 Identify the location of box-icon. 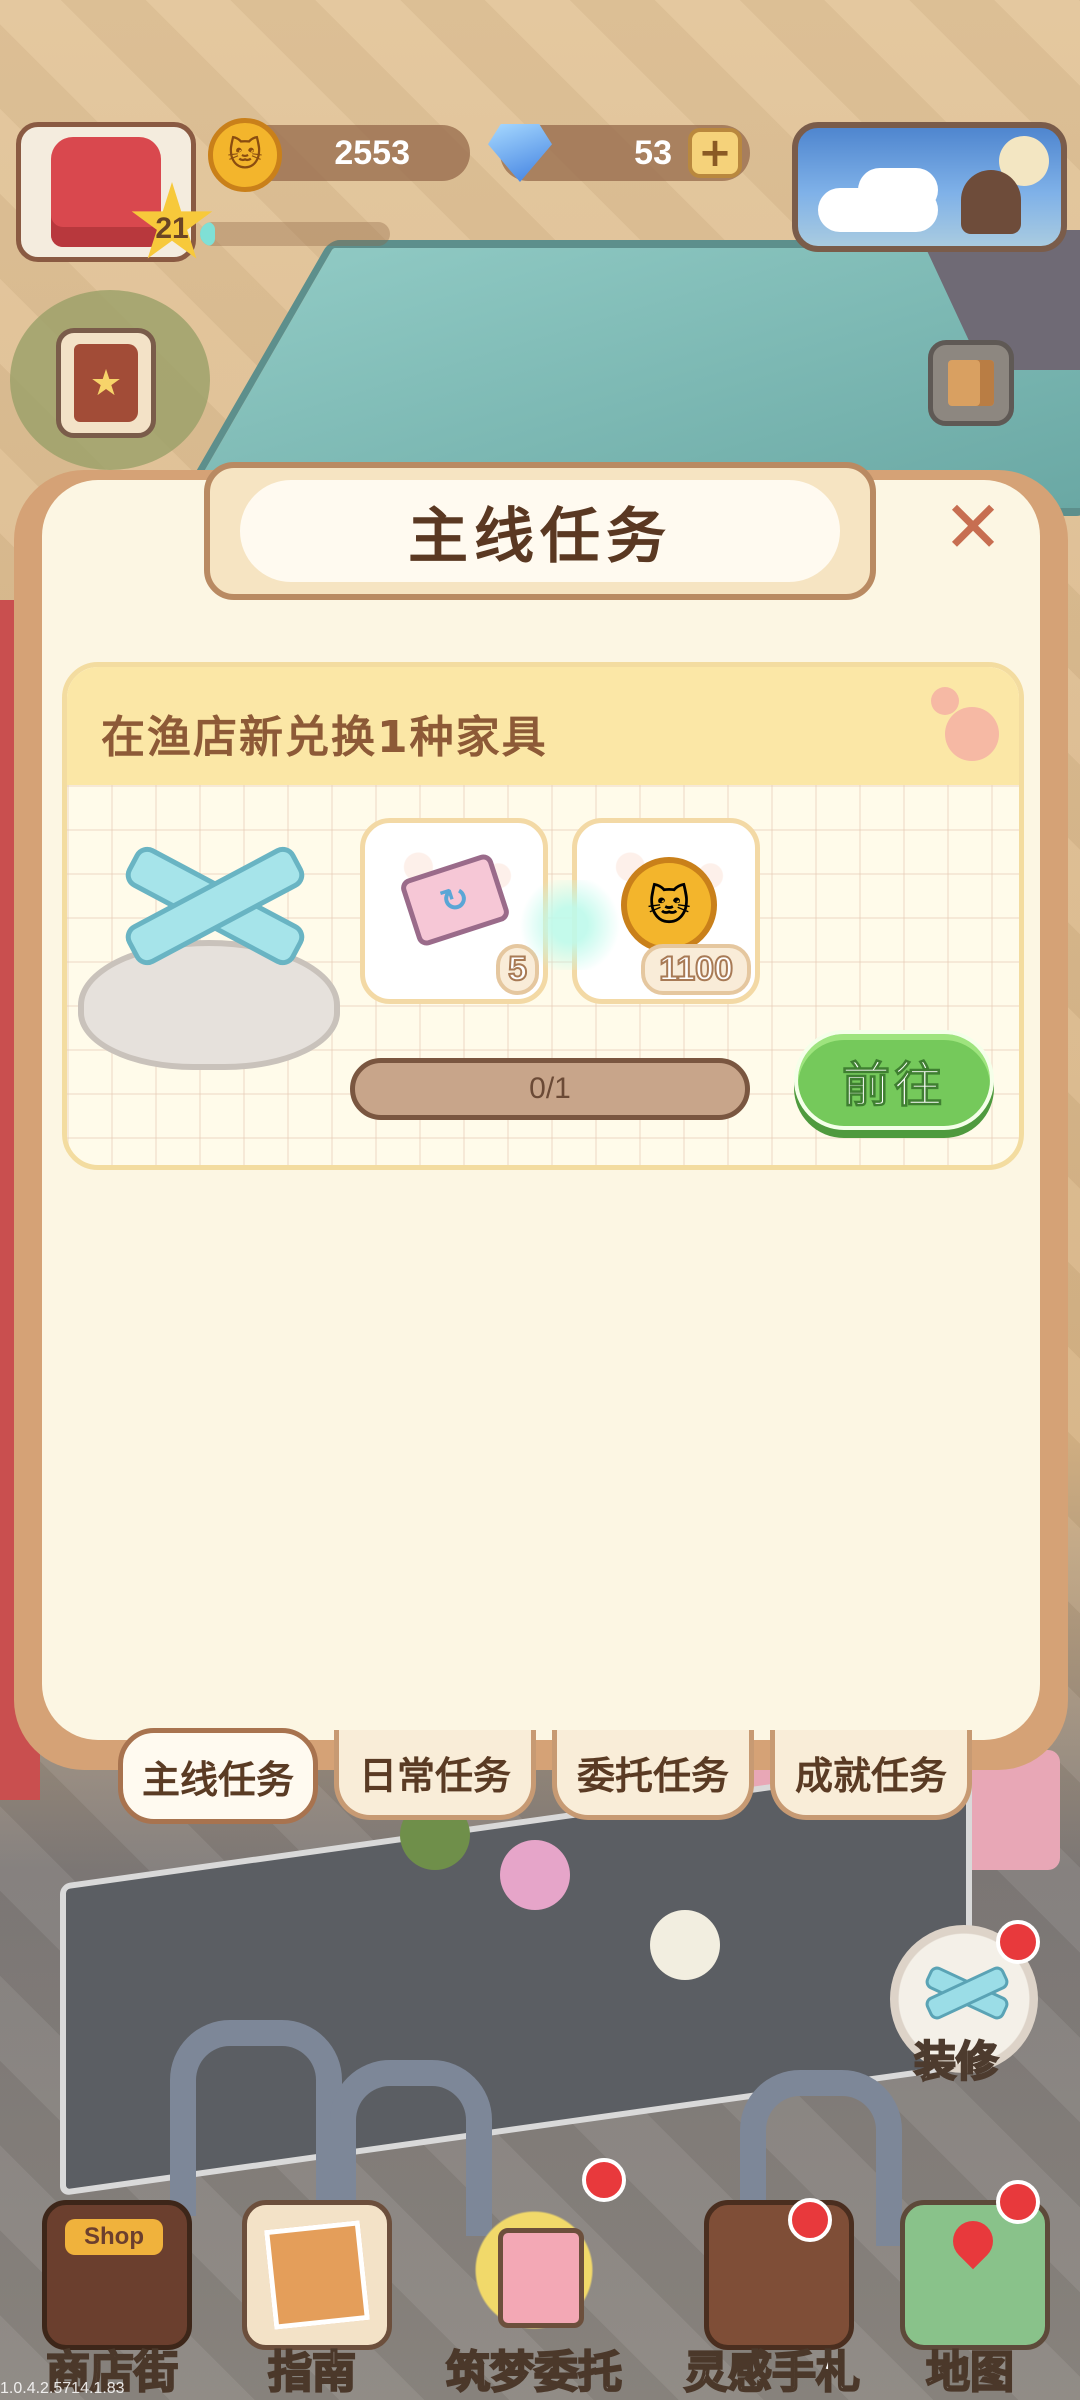
(971, 383).